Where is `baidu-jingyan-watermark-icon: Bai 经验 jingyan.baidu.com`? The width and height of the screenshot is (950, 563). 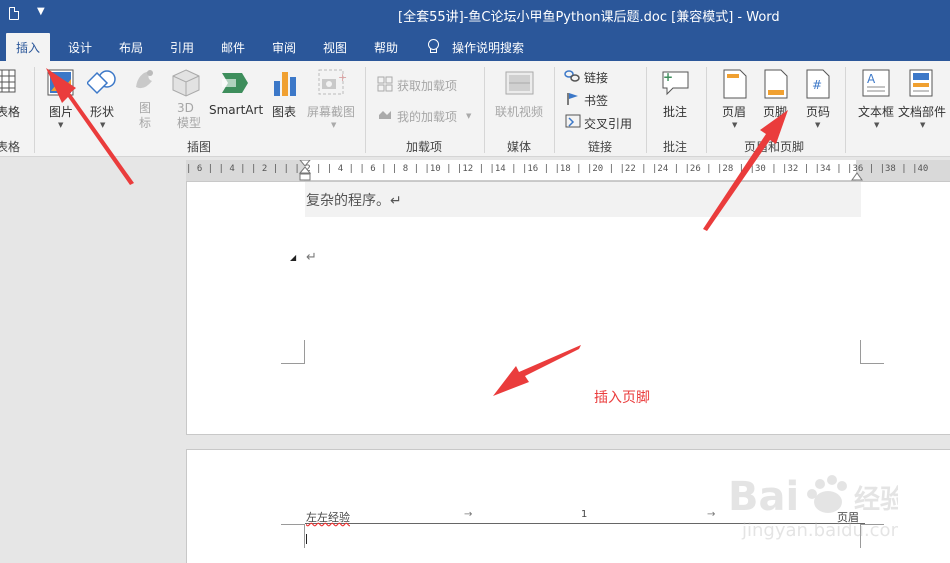
baidu-jingyan-watermark-icon: Bai 经验 jingyan.baidu.com is located at coordinates (813, 507).